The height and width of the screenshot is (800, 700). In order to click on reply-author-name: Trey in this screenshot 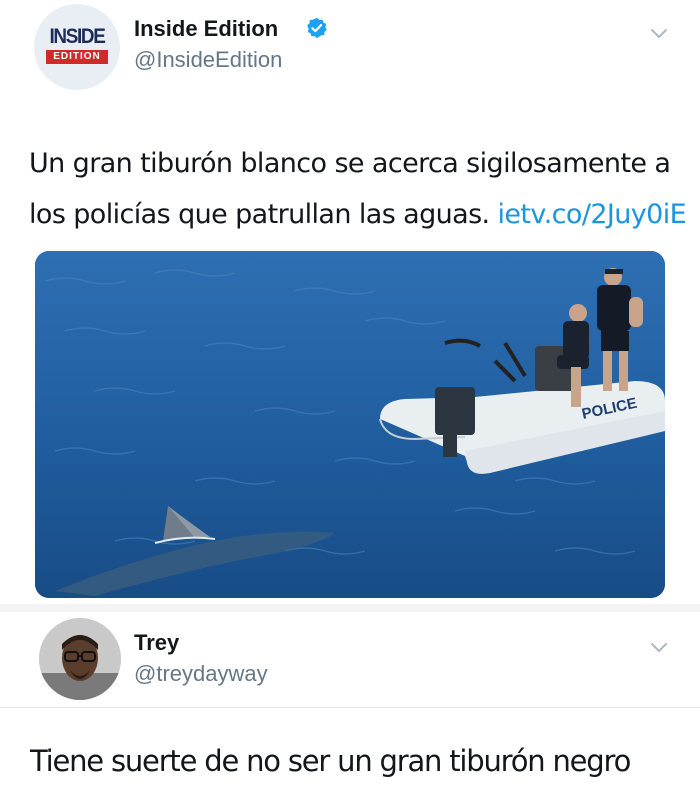, I will do `click(156, 643)`.